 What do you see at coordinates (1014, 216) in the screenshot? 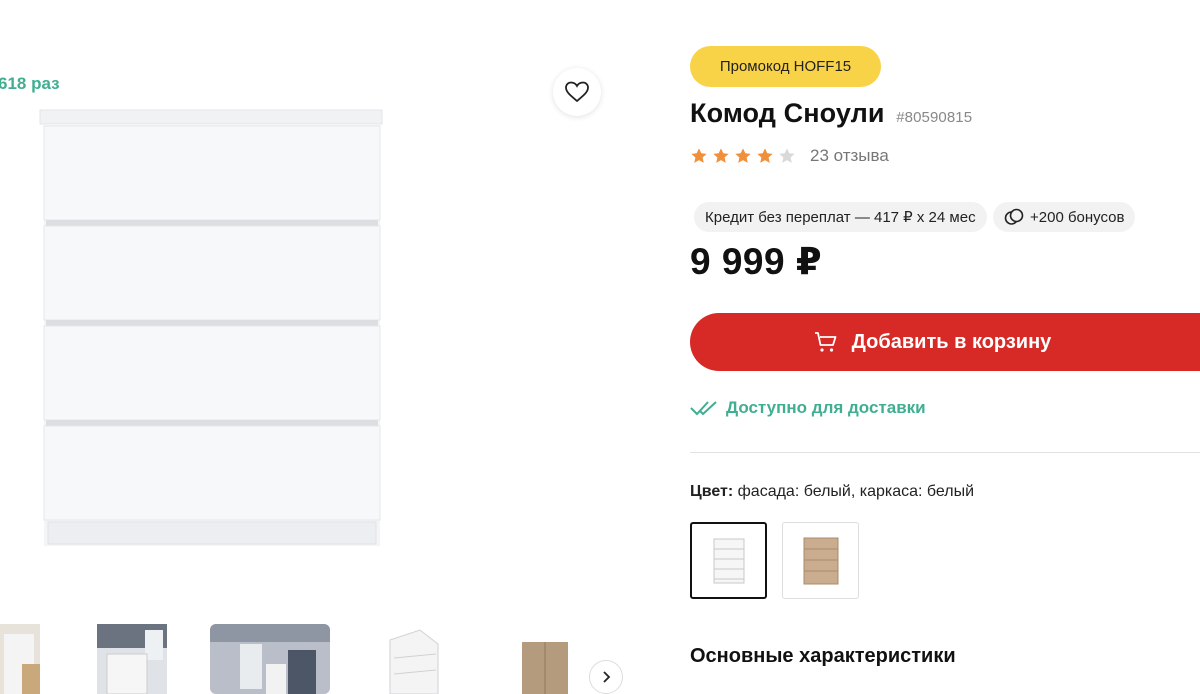
I see `bonus-coins-icon` at bounding box center [1014, 216].